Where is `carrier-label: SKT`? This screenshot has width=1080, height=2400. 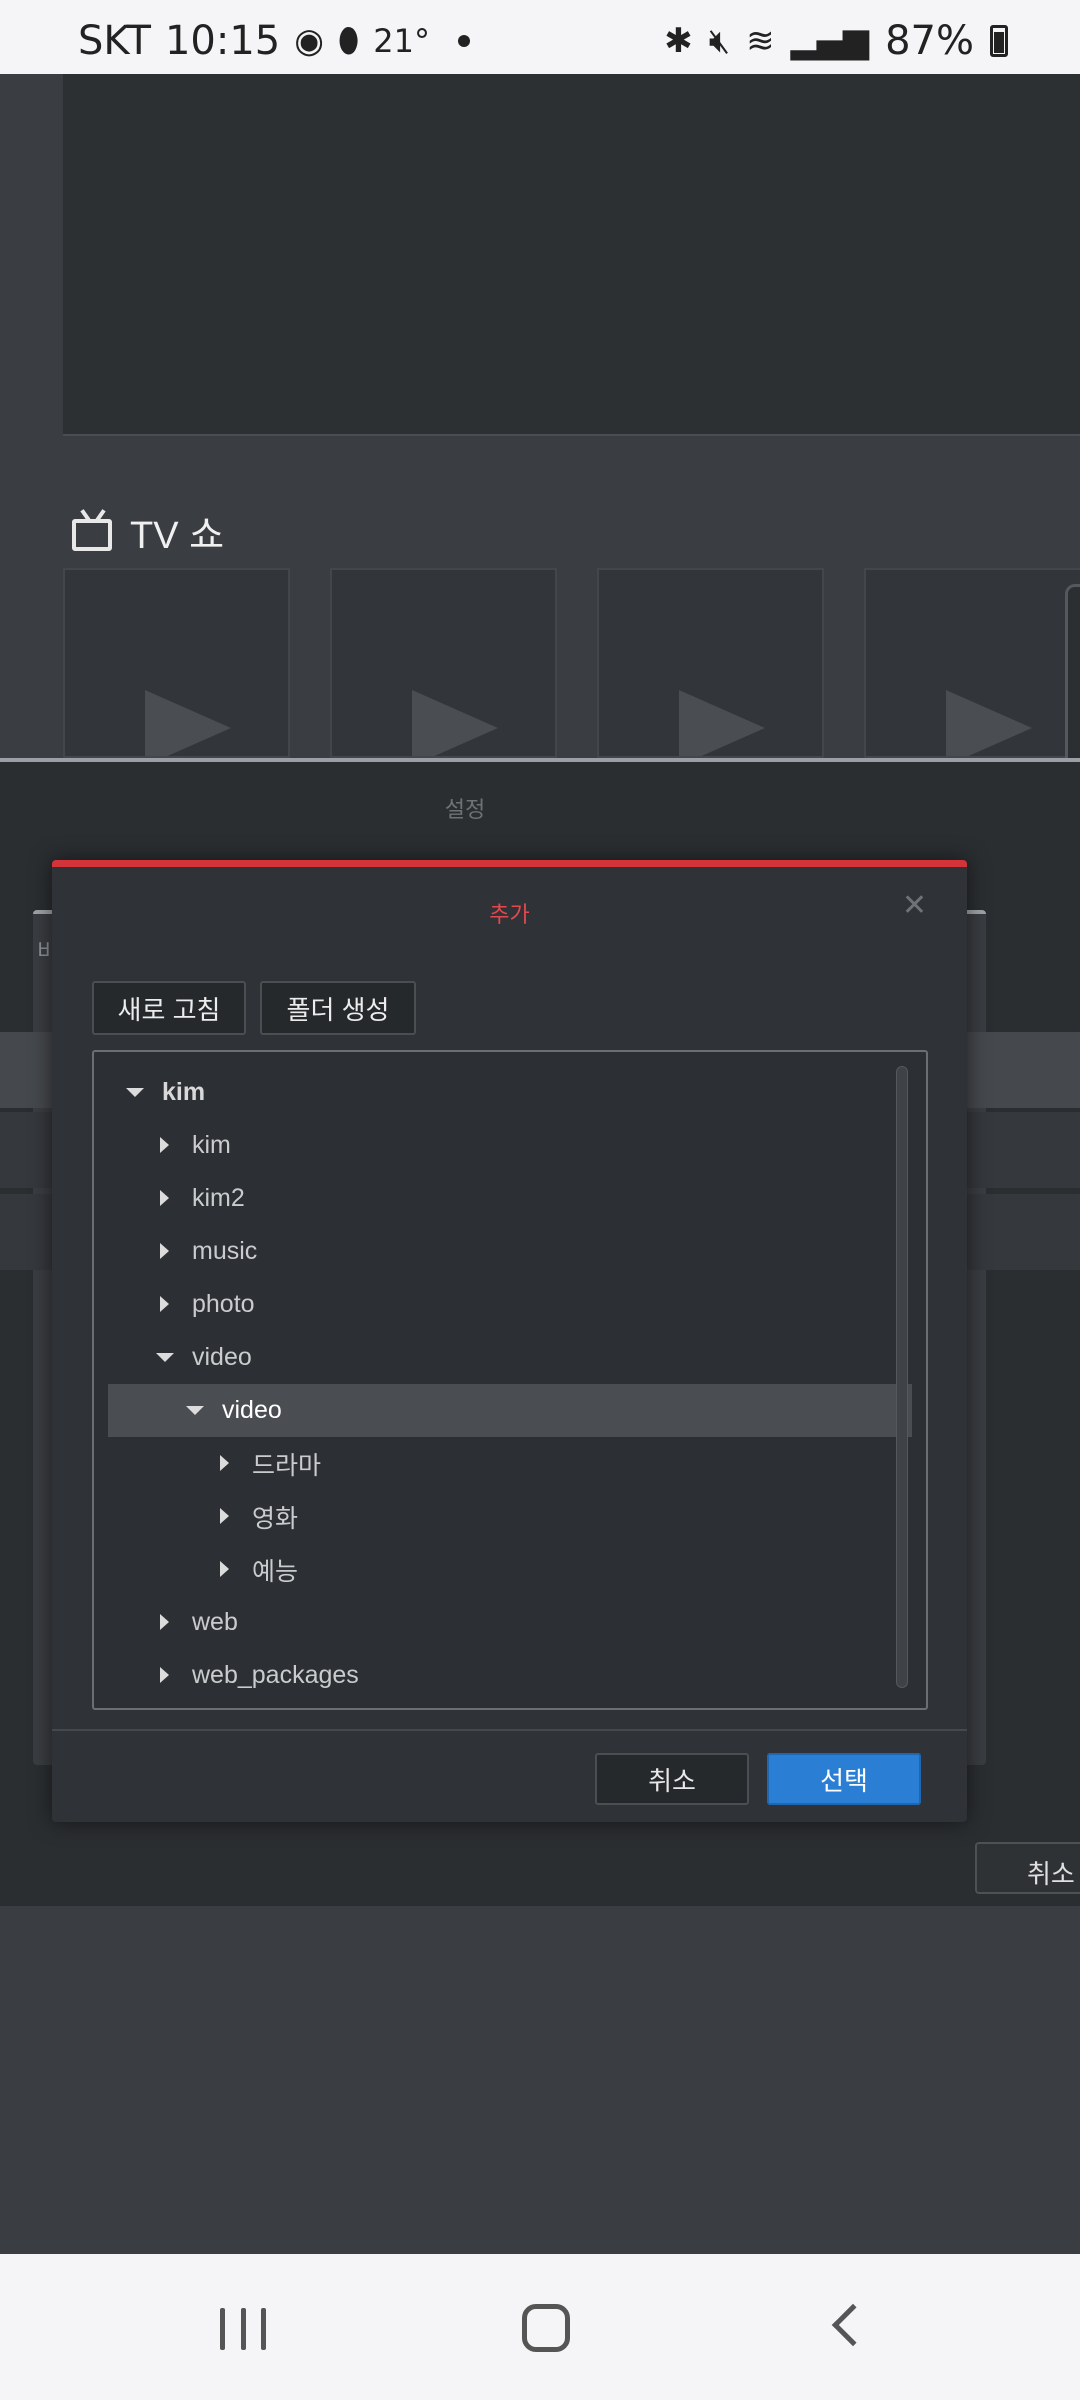
carrier-label: SKT is located at coordinates (114, 41).